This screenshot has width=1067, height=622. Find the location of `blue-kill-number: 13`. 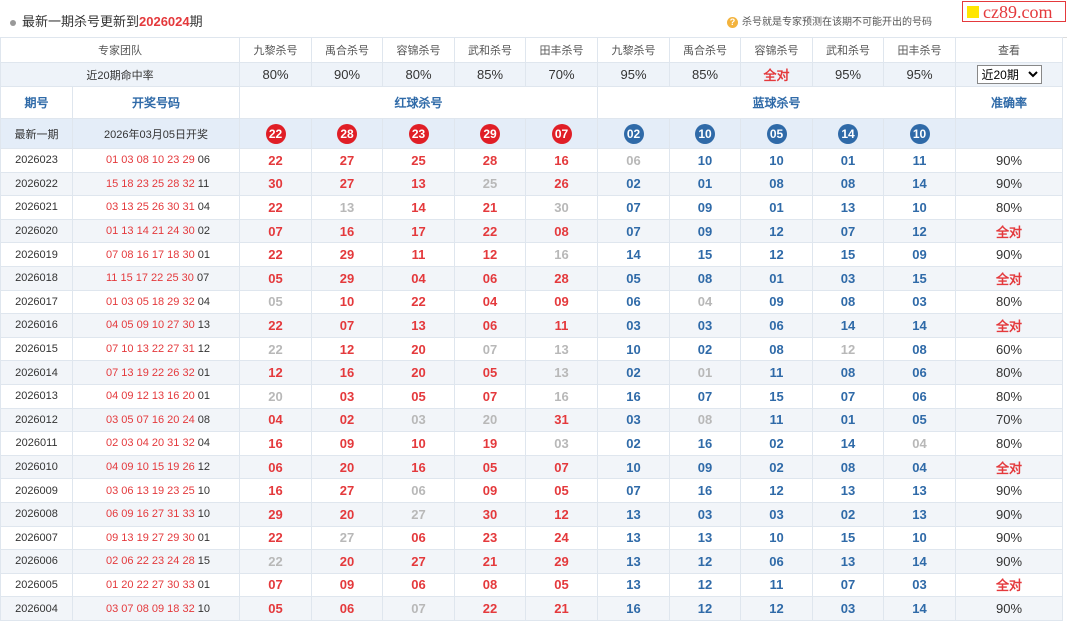

blue-kill-number: 13 is located at coordinates (633, 514).